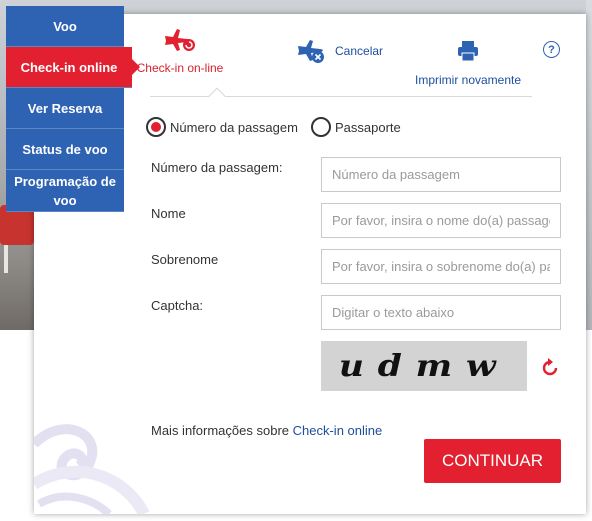 The height and width of the screenshot is (521, 592). Describe the element at coordinates (368, 127) in the screenshot. I see `radio-passport-label: Passaporte` at that location.